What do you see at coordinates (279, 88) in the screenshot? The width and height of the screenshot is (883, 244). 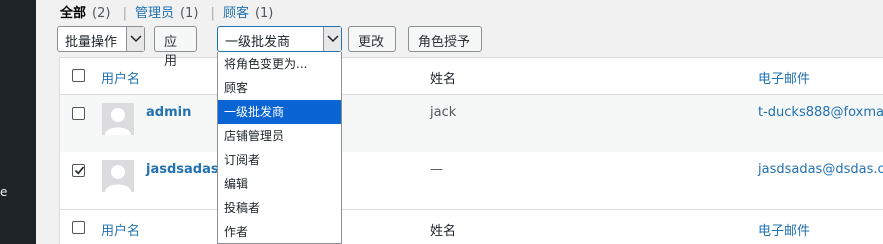 I see `role-option: 顾客` at bounding box center [279, 88].